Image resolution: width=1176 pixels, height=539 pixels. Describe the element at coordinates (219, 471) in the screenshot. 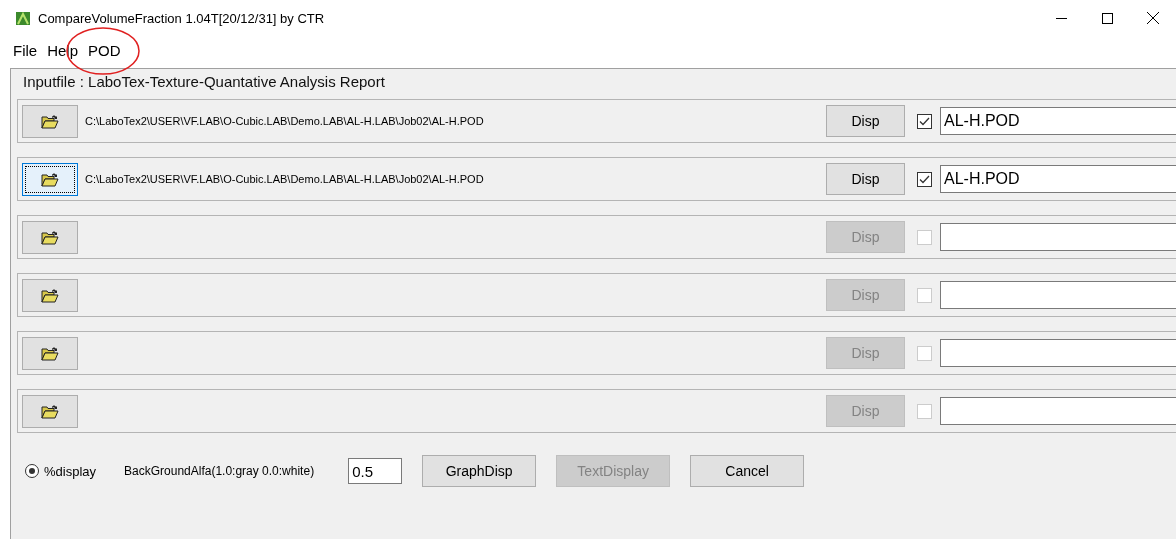

I see `alpha-label: BackGroundAlfa(1.0:gray 0.0:white)` at that location.